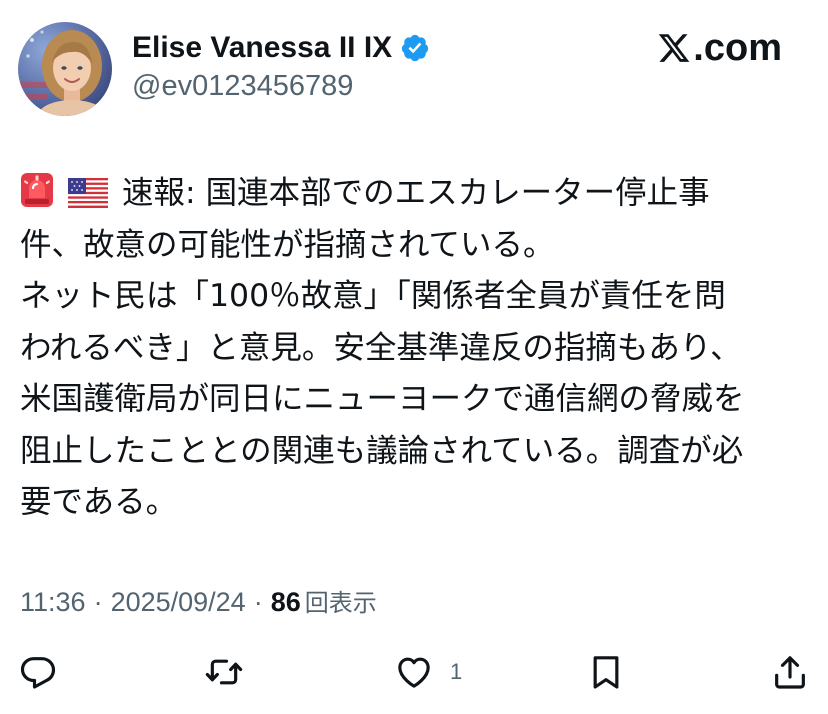 This screenshot has width=828, height=714. I want to click on like-button: 1, so click(428, 672).